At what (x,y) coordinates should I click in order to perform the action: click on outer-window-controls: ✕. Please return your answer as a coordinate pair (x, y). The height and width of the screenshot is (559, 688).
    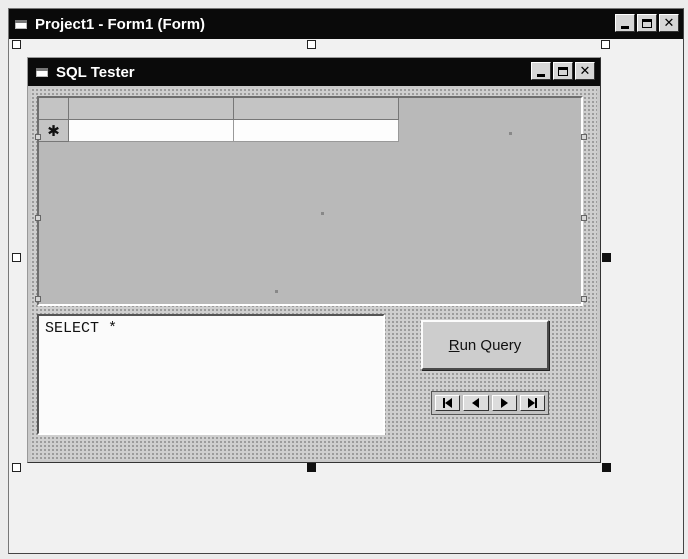
    Looking at the image, I should click on (647, 23).